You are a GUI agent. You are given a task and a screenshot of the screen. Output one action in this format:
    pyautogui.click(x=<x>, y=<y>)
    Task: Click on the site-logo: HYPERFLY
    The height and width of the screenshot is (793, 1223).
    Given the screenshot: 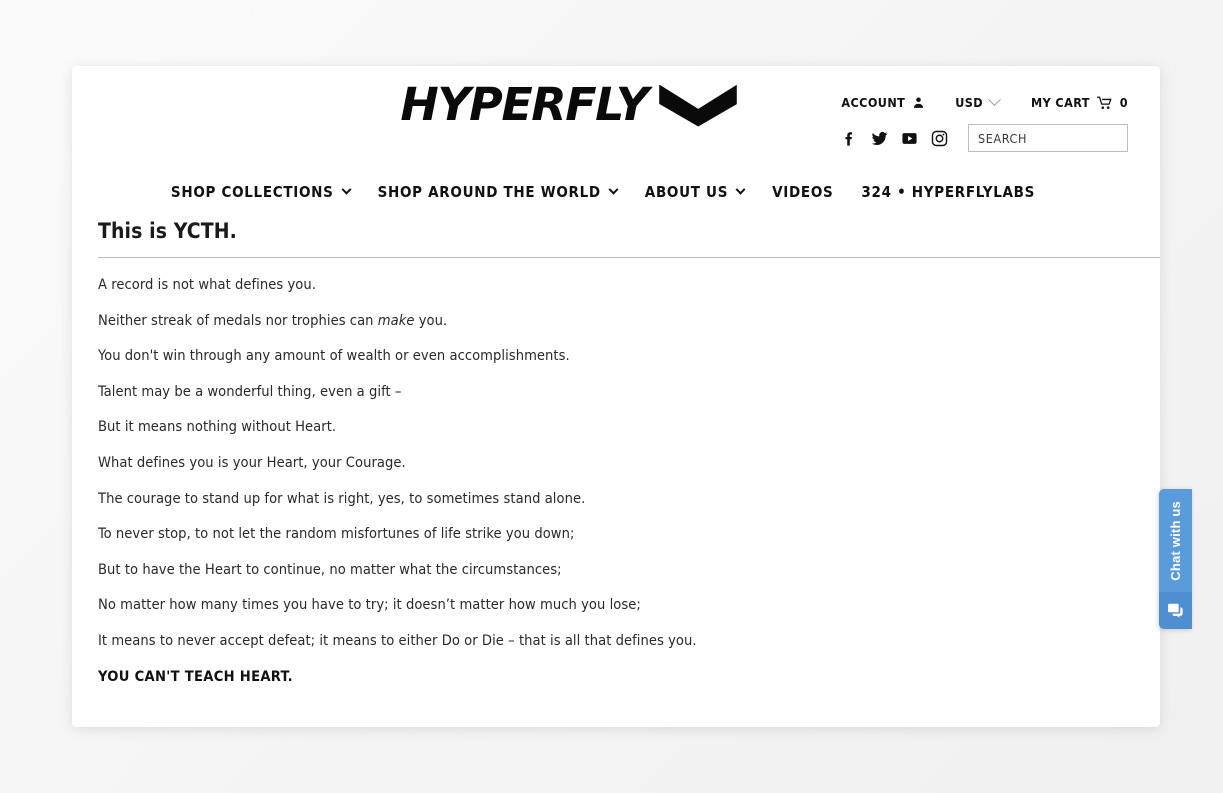 What is the action you would take?
    pyautogui.click(x=569, y=104)
    